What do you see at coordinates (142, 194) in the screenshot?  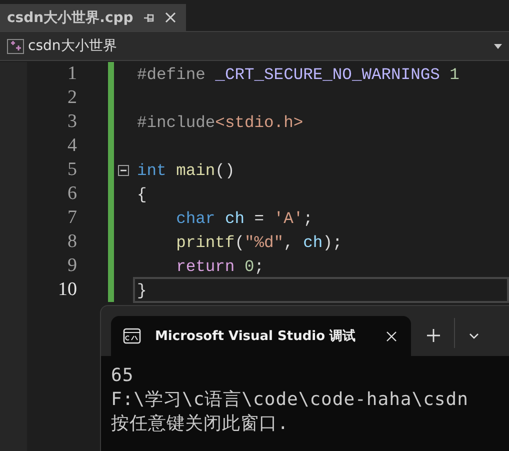 I see `code-line: {` at bounding box center [142, 194].